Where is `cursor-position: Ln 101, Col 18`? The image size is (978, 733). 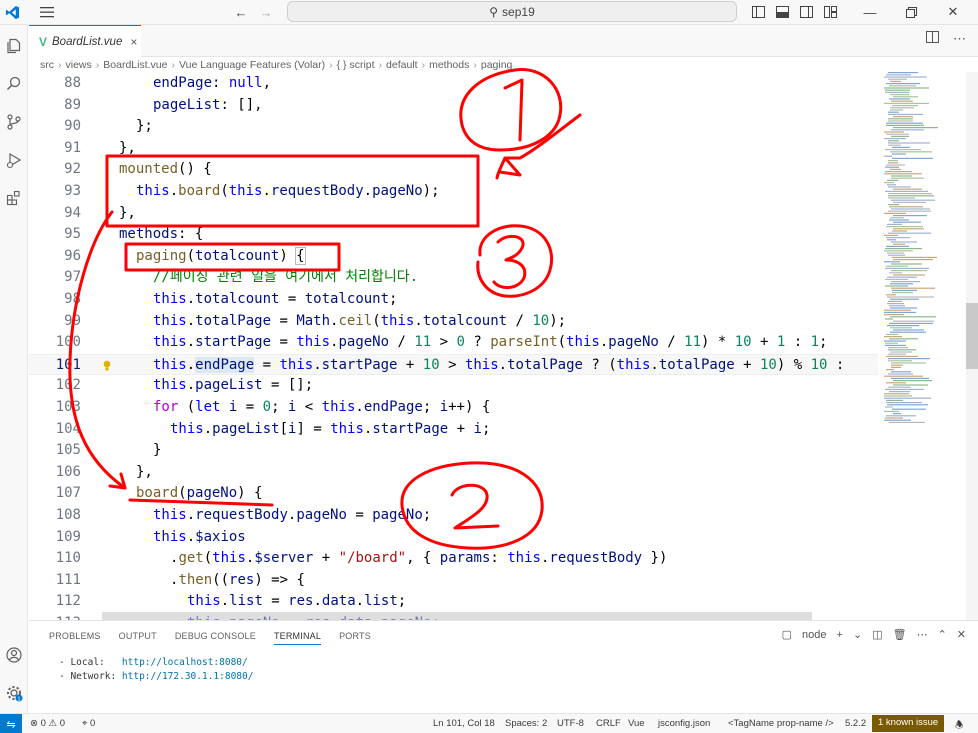
cursor-position: Ln 101, Col 18 is located at coordinates (464, 723).